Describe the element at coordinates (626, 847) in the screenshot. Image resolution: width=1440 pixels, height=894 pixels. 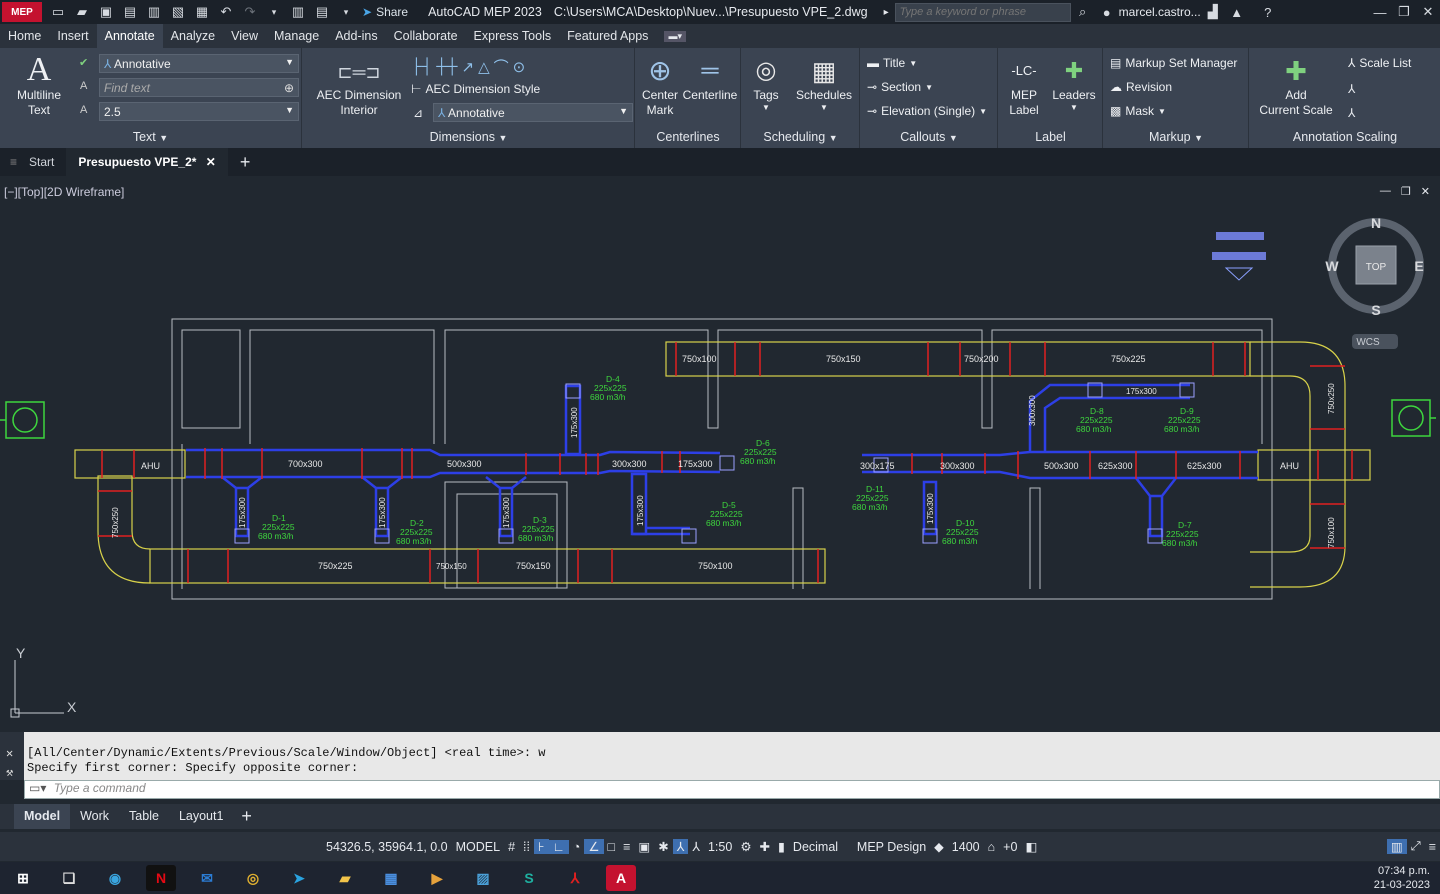
I see `lineweight-icon: ≡` at that location.